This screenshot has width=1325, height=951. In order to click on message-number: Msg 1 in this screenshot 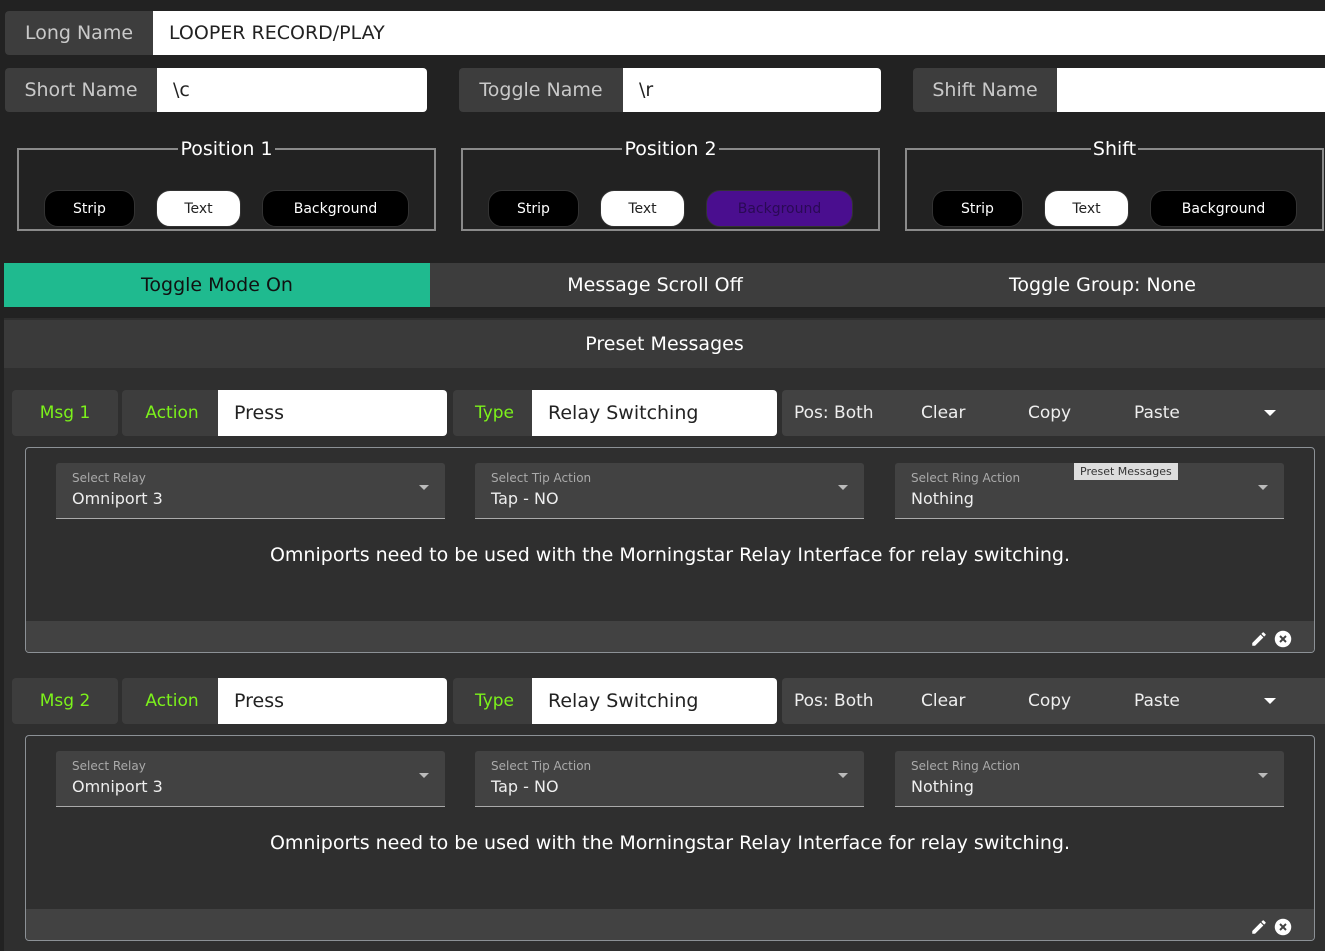, I will do `click(65, 413)`.